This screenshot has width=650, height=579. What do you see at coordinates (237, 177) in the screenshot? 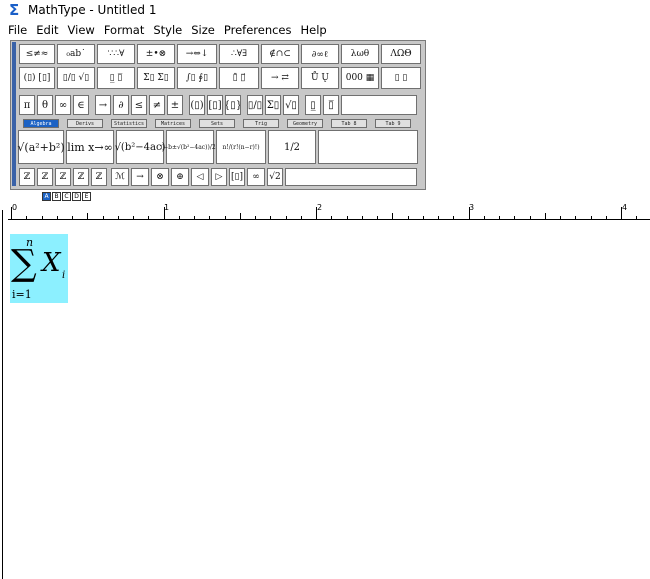
I see `template-interval: [▯]` at bounding box center [237, 177].